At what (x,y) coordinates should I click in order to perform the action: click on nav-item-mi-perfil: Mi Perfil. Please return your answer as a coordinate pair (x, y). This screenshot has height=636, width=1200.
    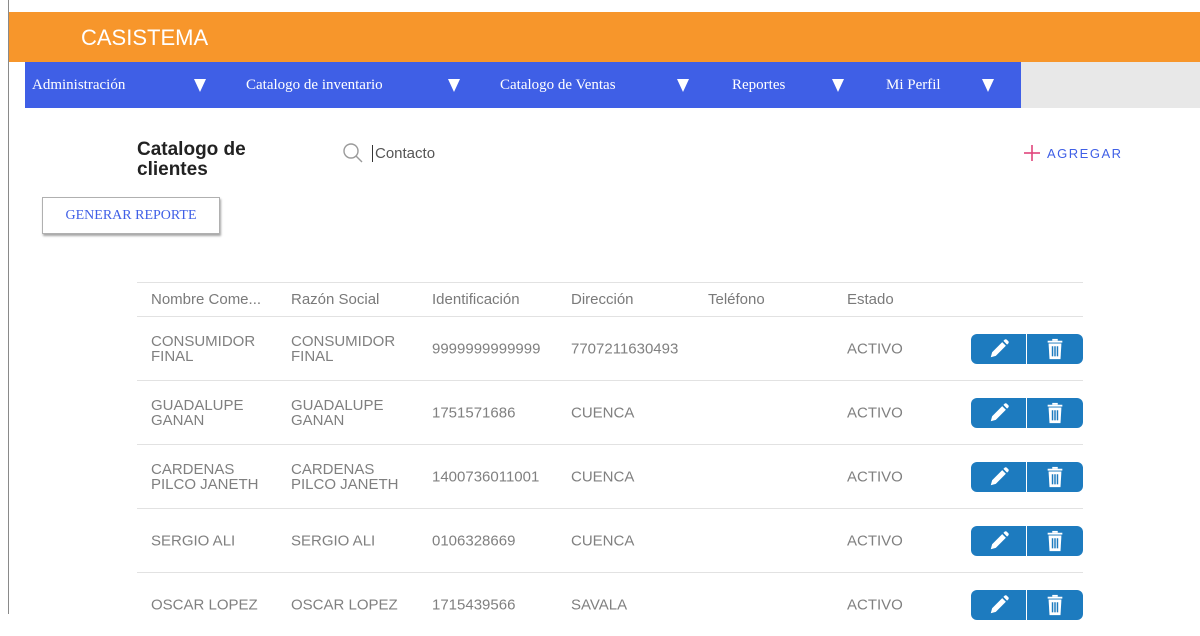
    Looking at the image, I should click on (913, 85).